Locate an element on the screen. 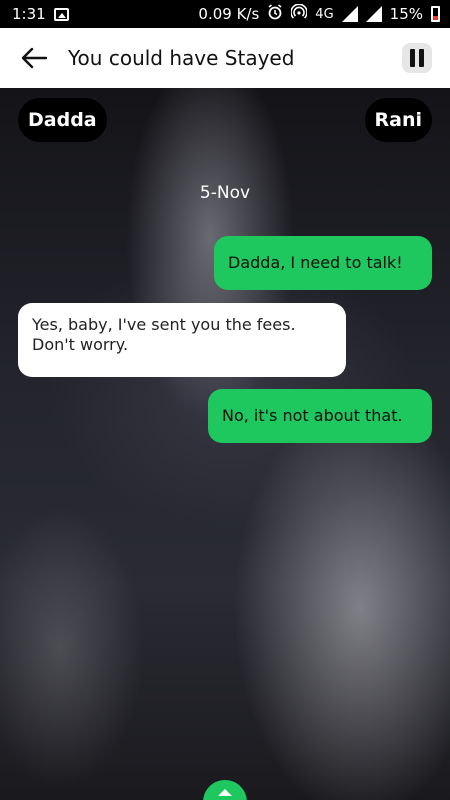 This screenshot has width=450, height=800. date-separator: 5-Nov is located at coordinates (225, 193).